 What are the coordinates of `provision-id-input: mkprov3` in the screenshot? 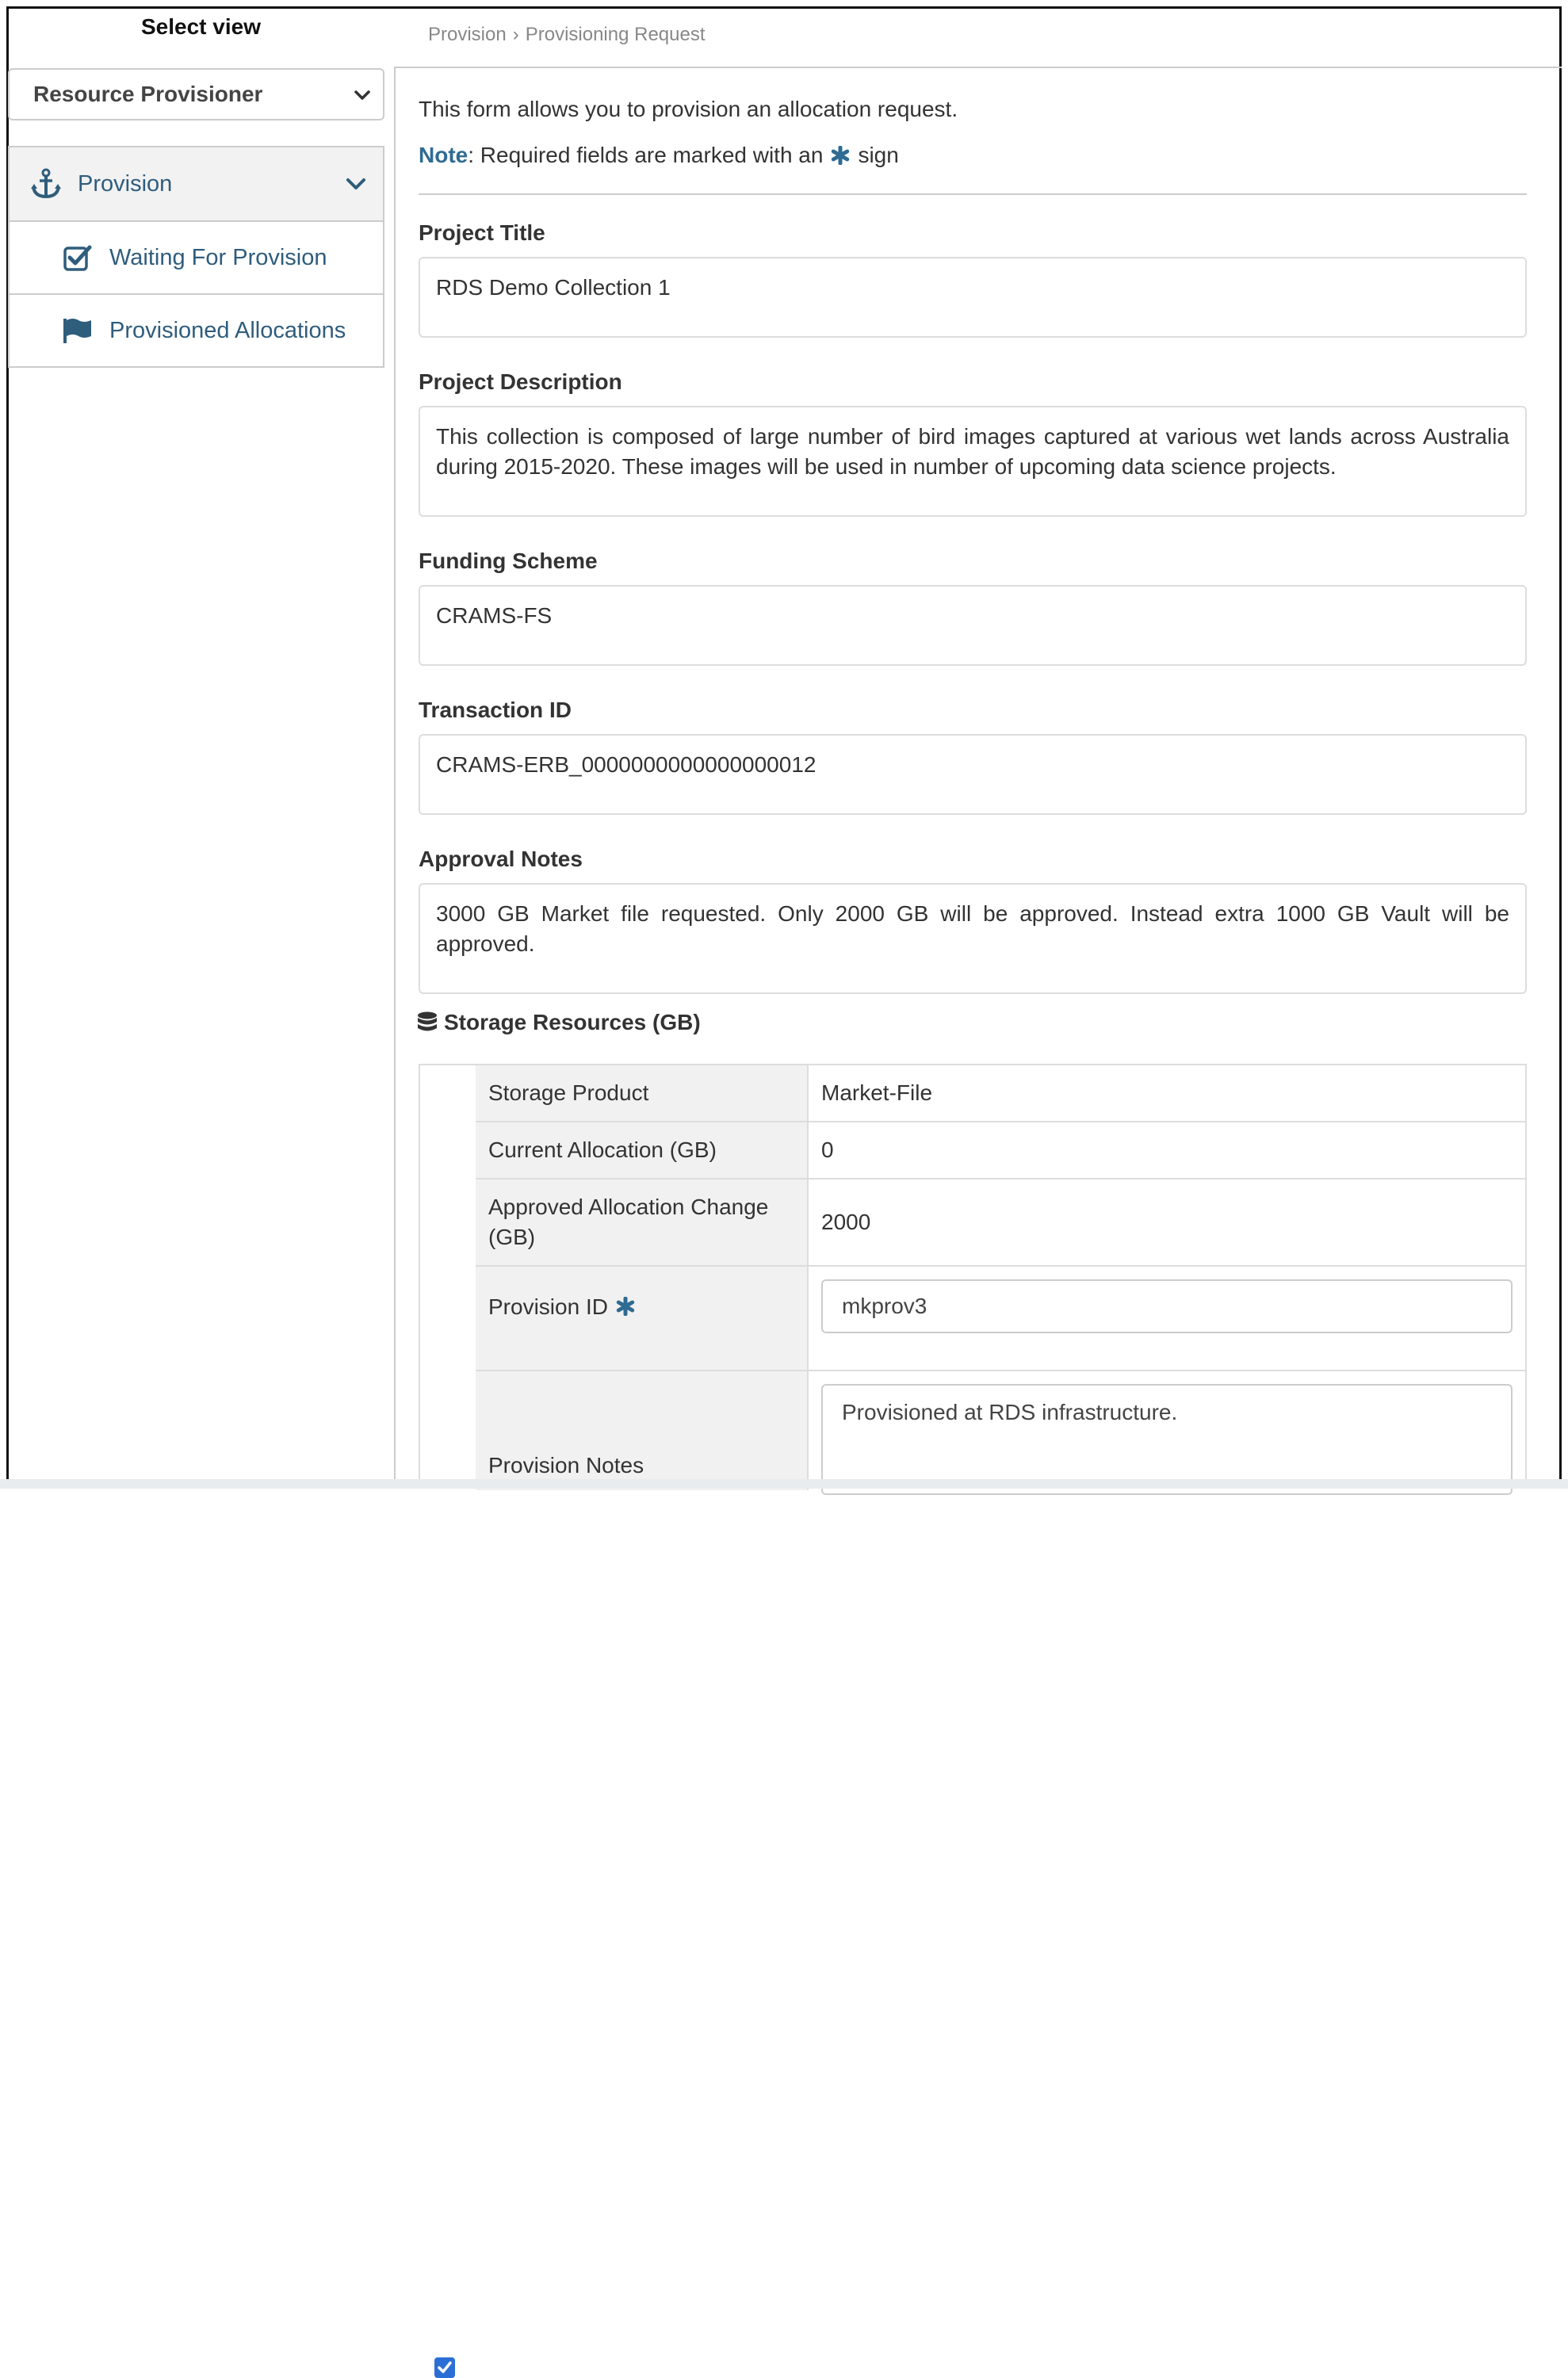 It's located at (1167, 1306).